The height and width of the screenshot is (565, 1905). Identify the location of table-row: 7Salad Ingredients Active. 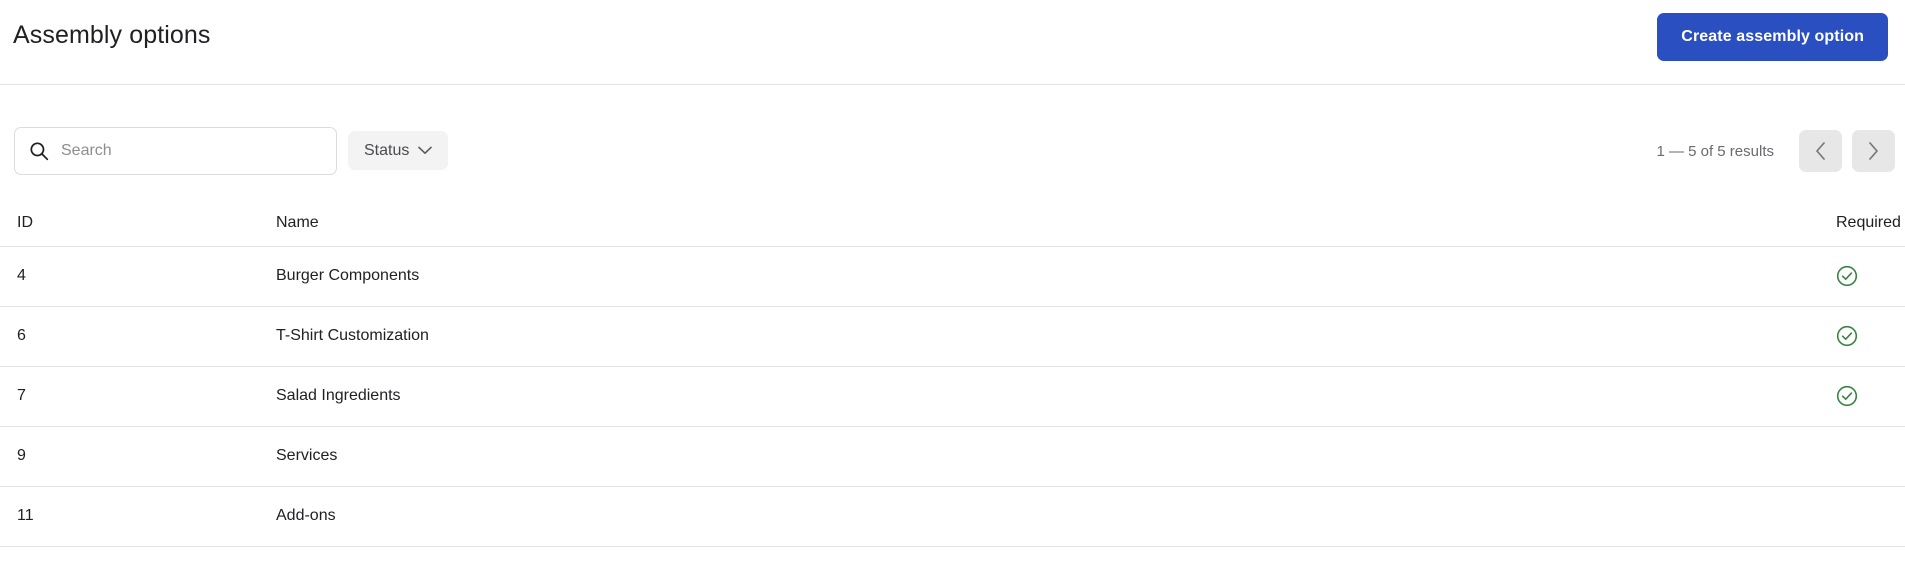
(952, 396).